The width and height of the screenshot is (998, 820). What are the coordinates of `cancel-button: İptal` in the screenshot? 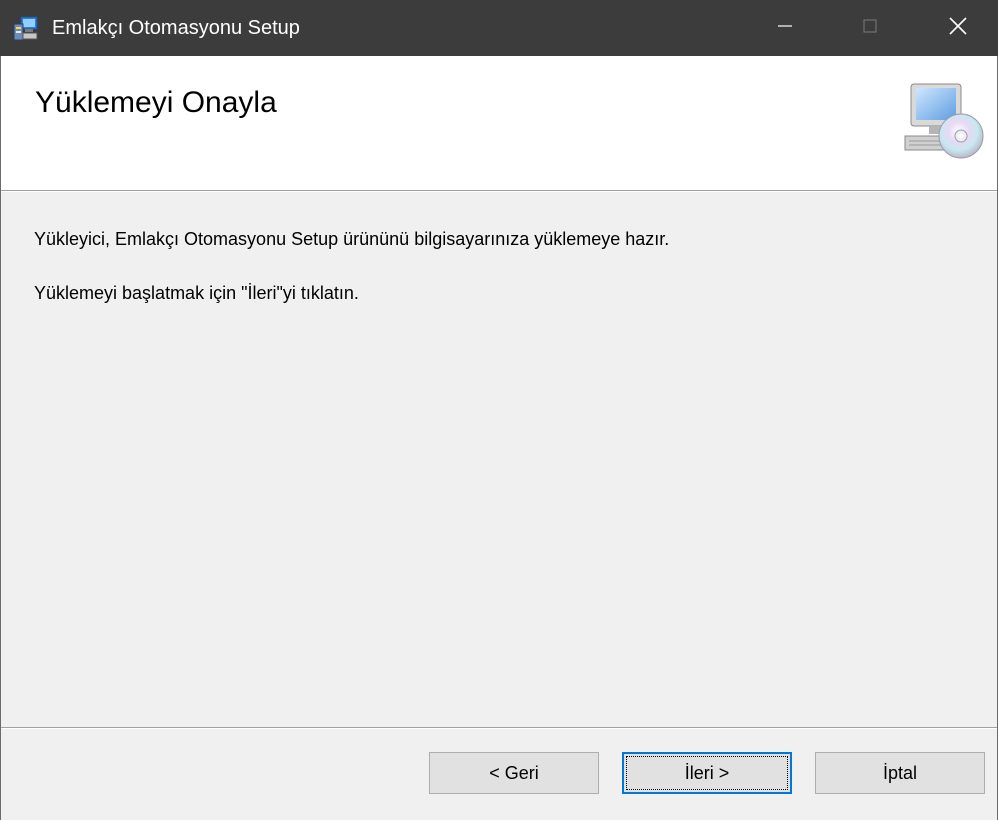 It's located at (900, 773).